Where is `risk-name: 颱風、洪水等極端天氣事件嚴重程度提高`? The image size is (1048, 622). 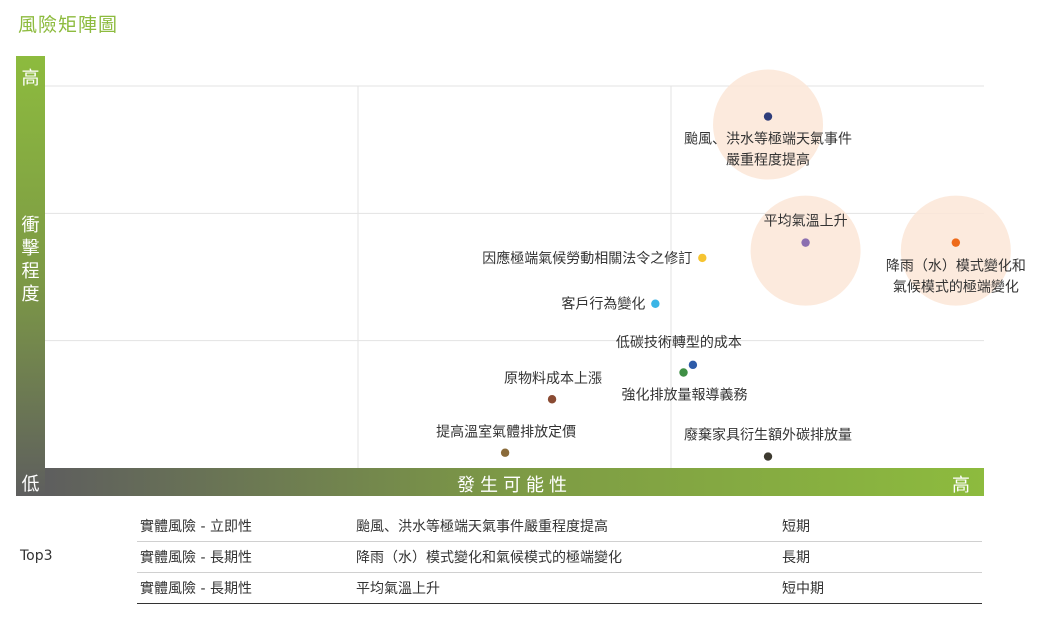 risk-name: 颱風、洪水等極端天氣事件嚴重程度提高 is located at coordinates (482, 527).